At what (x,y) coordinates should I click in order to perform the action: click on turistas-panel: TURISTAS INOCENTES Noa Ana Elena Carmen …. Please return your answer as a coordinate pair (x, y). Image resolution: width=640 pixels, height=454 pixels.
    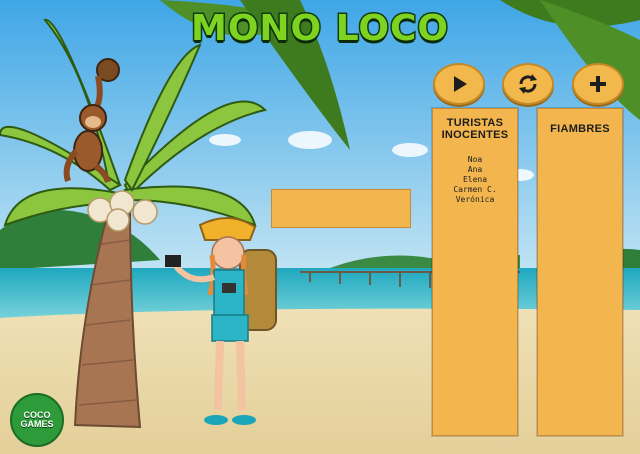
    Looking at the image, I should click on (475, 272).